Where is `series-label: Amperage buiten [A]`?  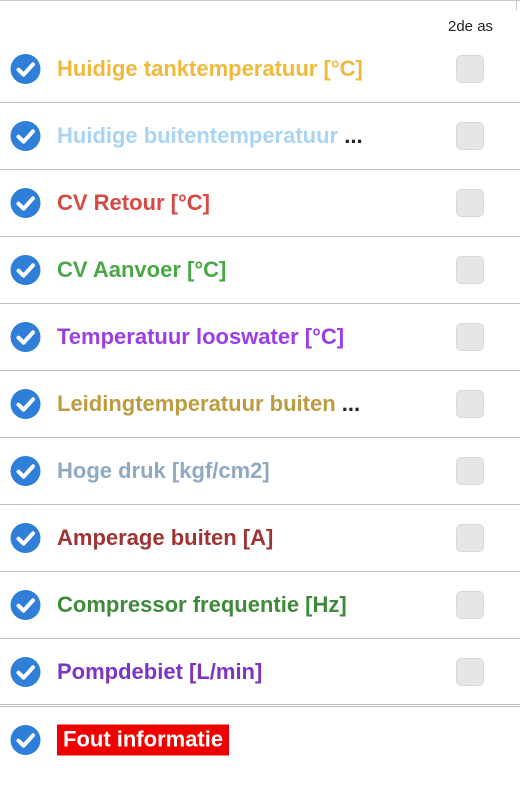 series-label: Amperage buiten [A] is located at coordinates (165, 537).